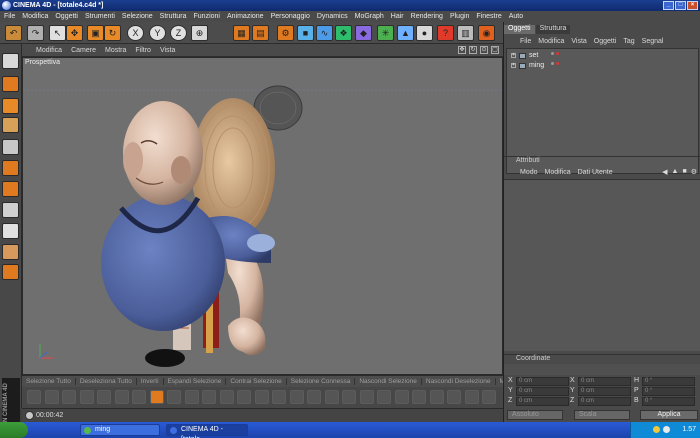 This screenshot has width=700, height=438. Describe the element at coordinates (49, 381) in the screenshot. I see `action-button: Selezione Tutto` at that location.